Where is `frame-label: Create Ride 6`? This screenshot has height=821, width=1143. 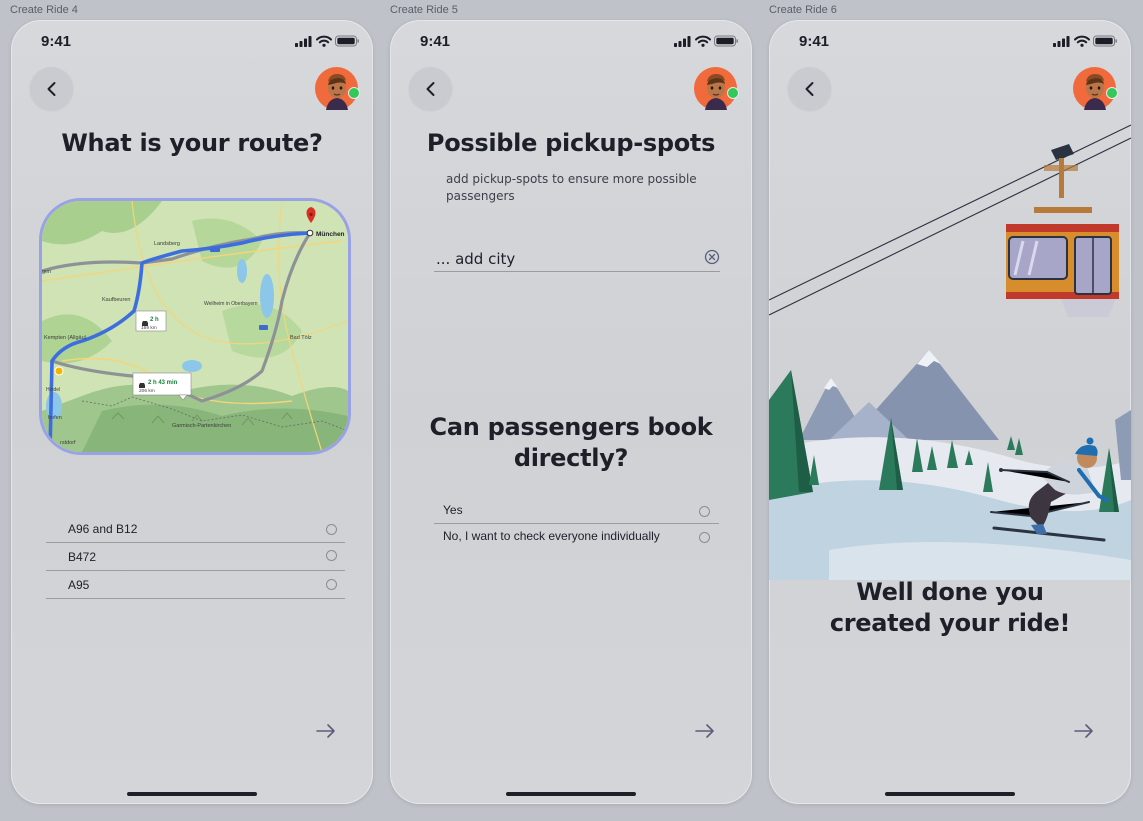
frame-label: Create Ride 6 is located at coordinates (803, 10).